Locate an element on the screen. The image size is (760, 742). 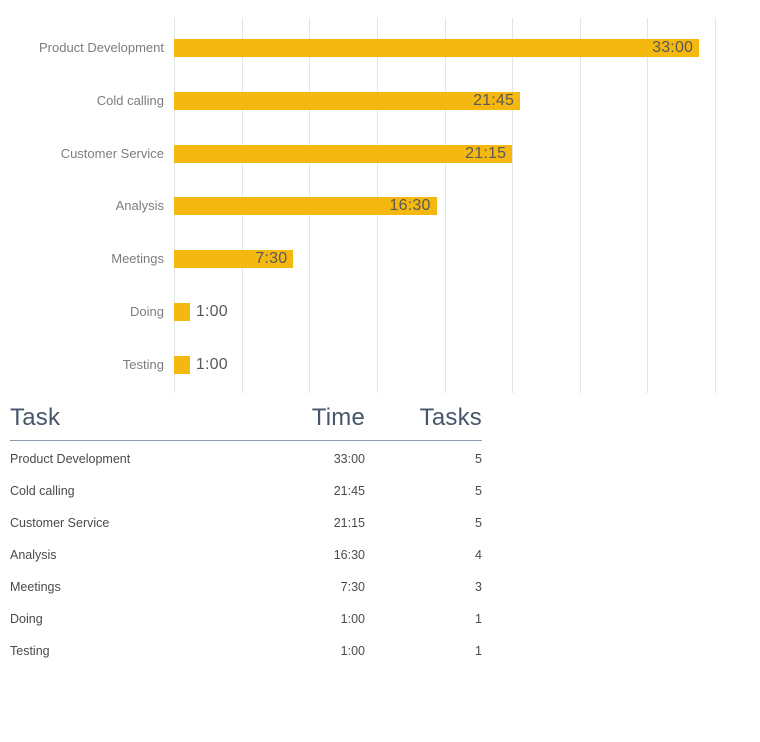
chart-bar: 7:30 is located at coordinates (234, 259).